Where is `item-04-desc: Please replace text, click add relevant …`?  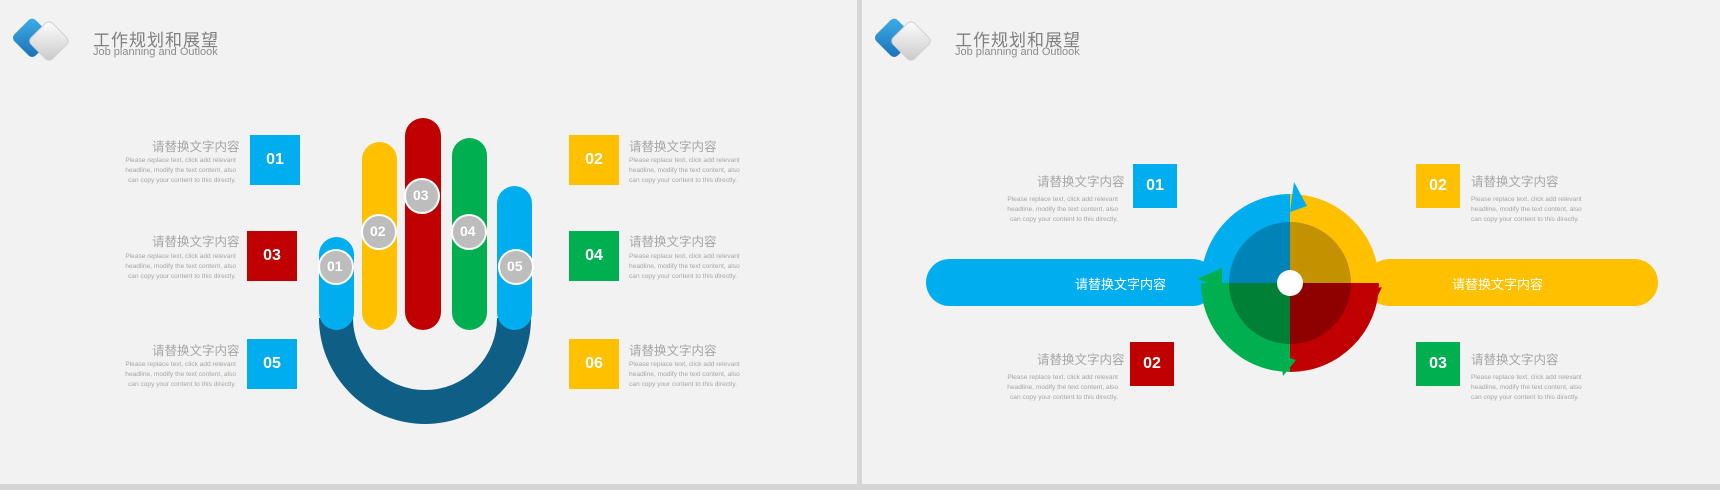
item-04-desc: Please replace text, click add relevant … is located at coordinates (684, 266).